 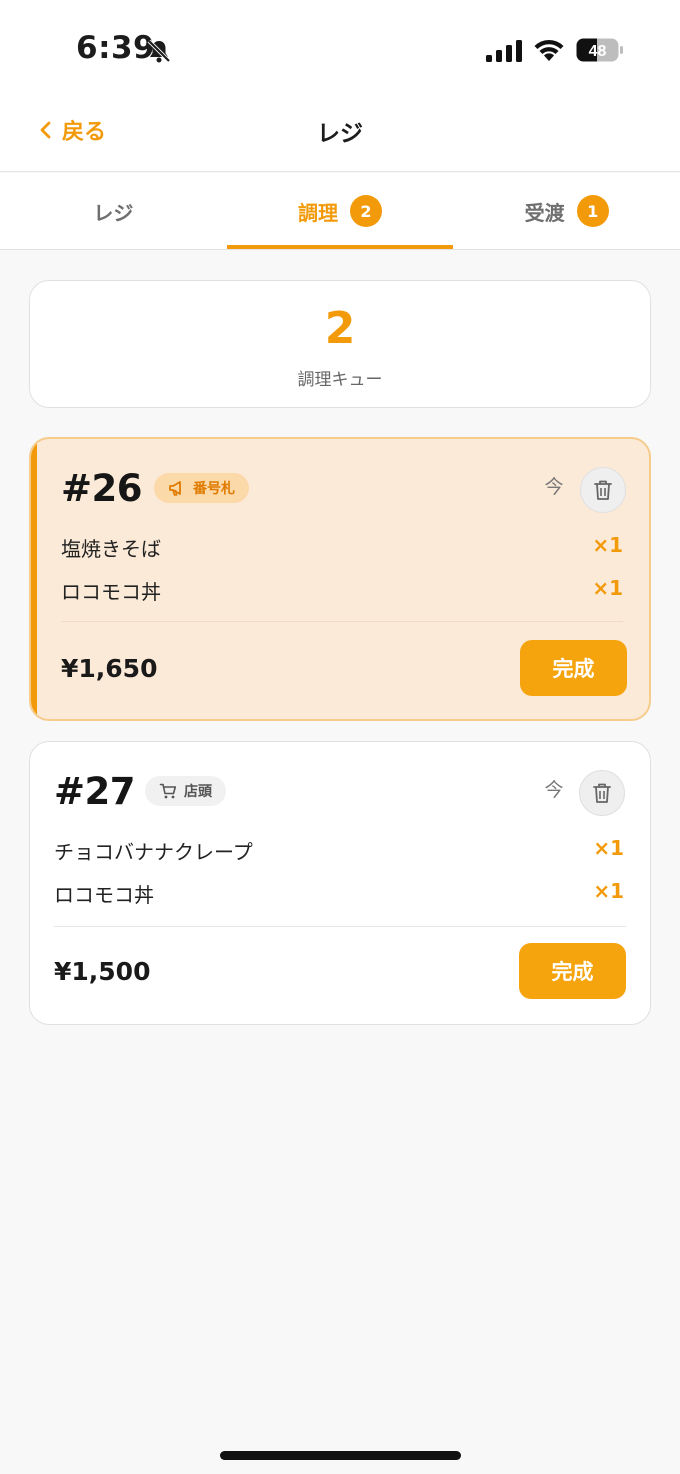 I want to click on tab-register: レジ, so click(x=113, y=211).